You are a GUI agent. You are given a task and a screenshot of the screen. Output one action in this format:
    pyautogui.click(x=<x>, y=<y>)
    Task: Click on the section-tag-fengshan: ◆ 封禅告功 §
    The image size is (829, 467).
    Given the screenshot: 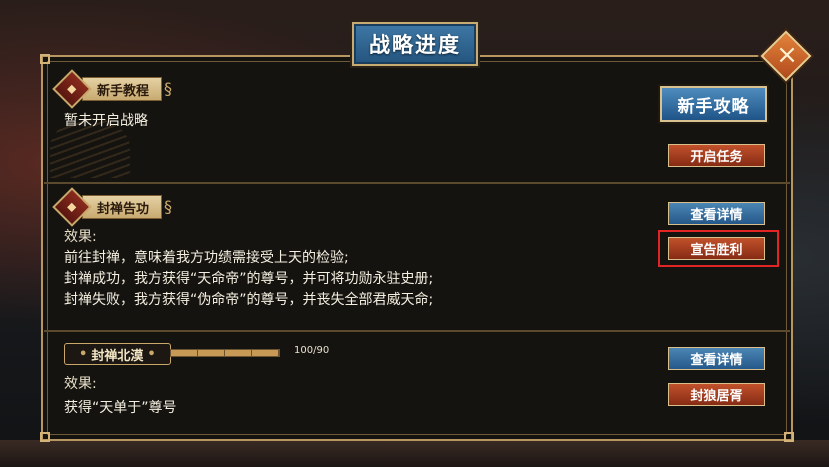 What is the action you would take?
    pyautogui.click(x=119, y=207)
    